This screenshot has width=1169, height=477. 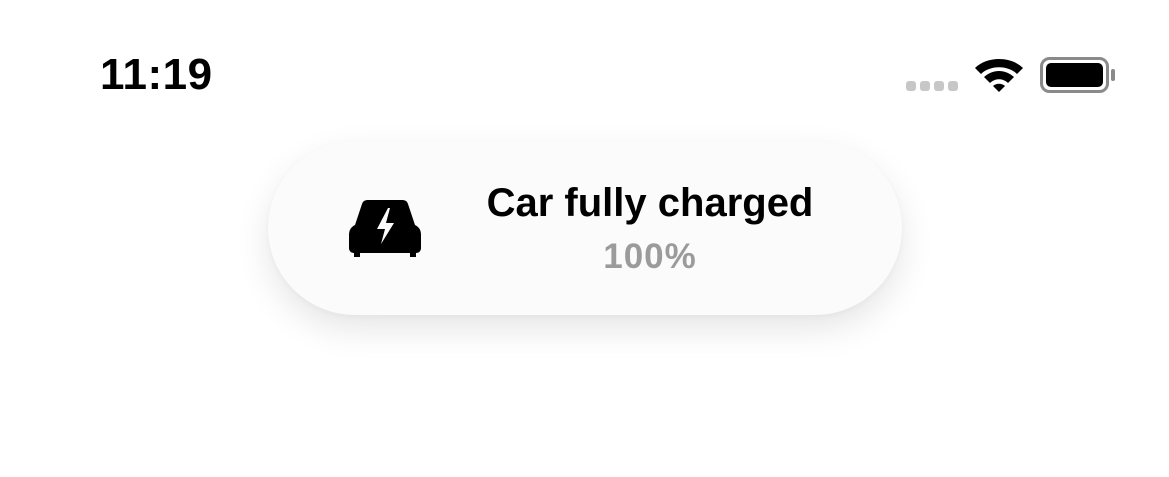 I want to click on battery-icon, so click(x=1077, y=75).